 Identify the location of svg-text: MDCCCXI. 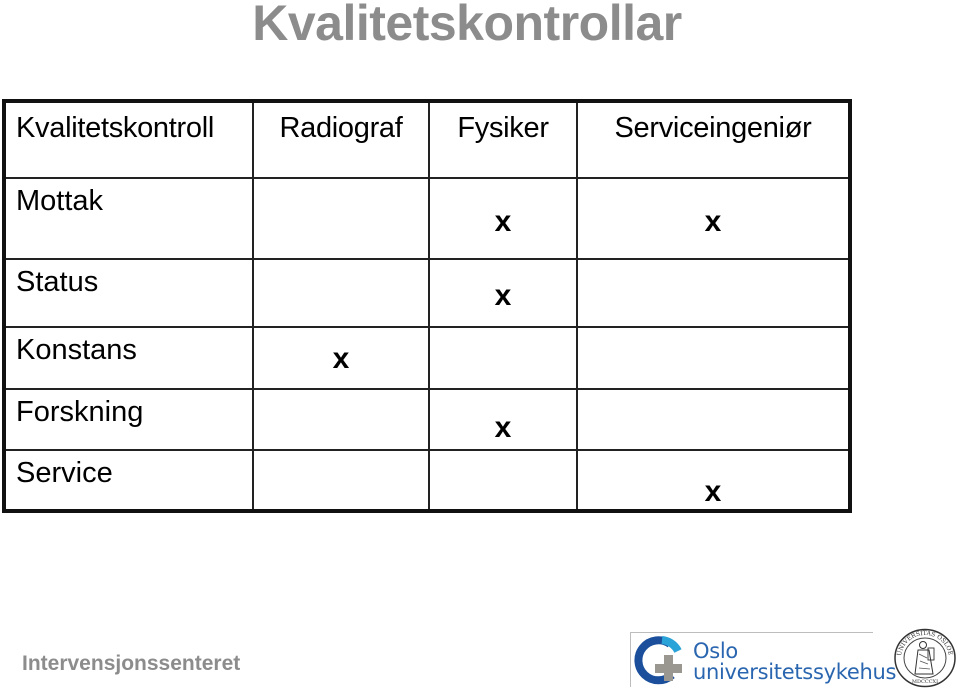
(925, 682).